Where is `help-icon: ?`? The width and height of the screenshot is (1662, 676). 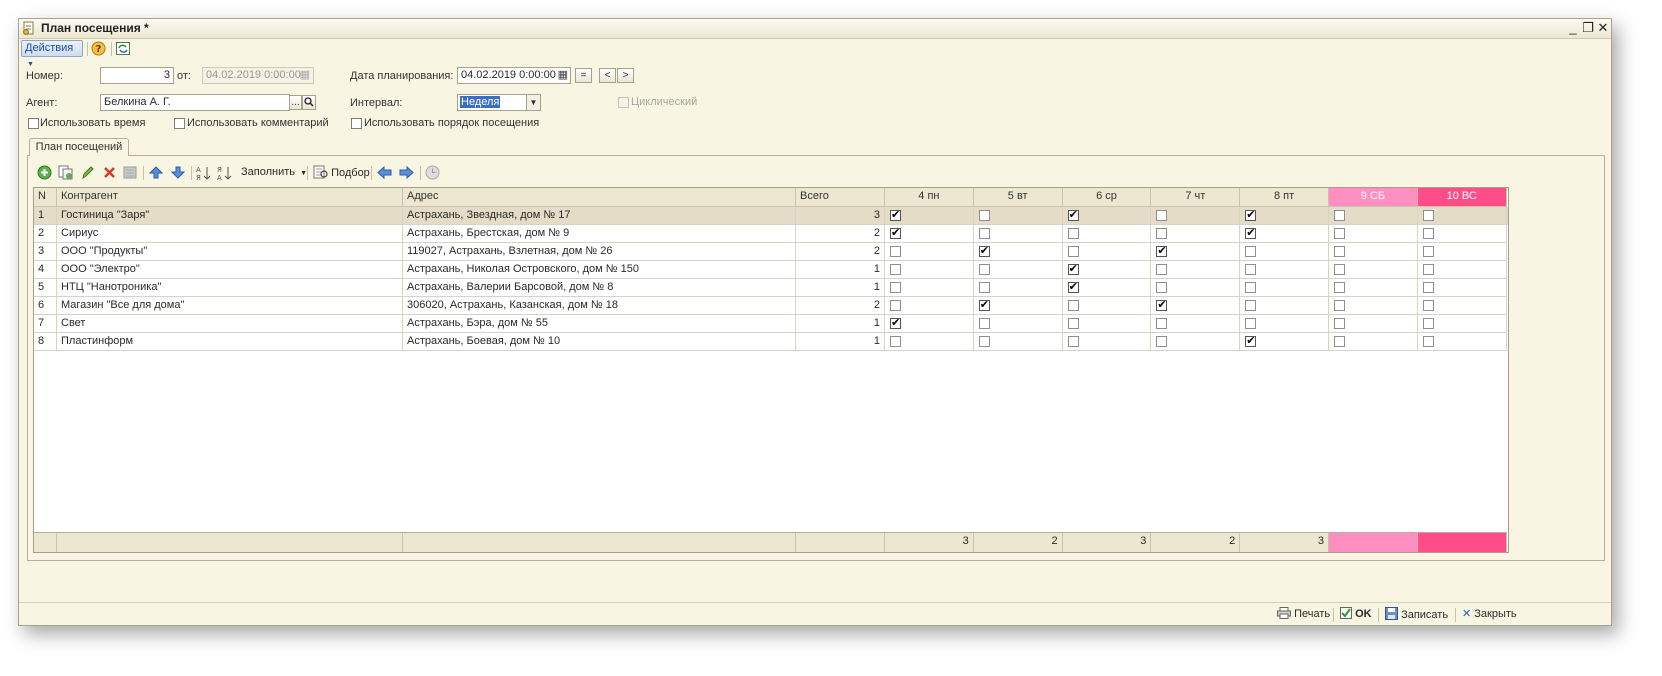 help-icon: ? is located at coordinates (98, 48).